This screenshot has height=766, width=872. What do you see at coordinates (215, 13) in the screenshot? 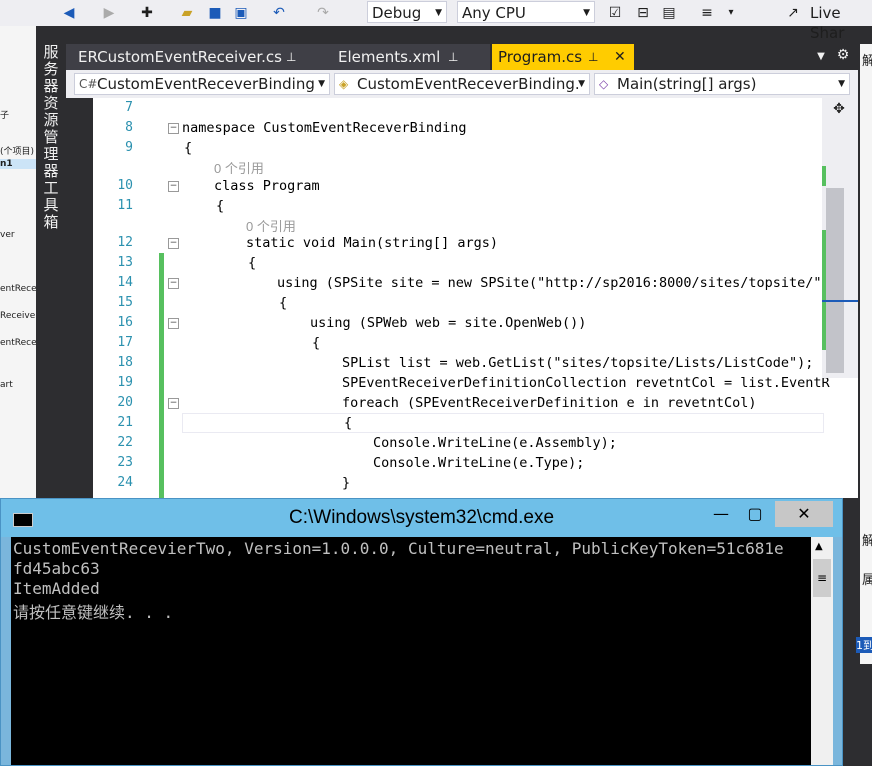
I see `save-icon: ■` at bounding box center [215, 13].